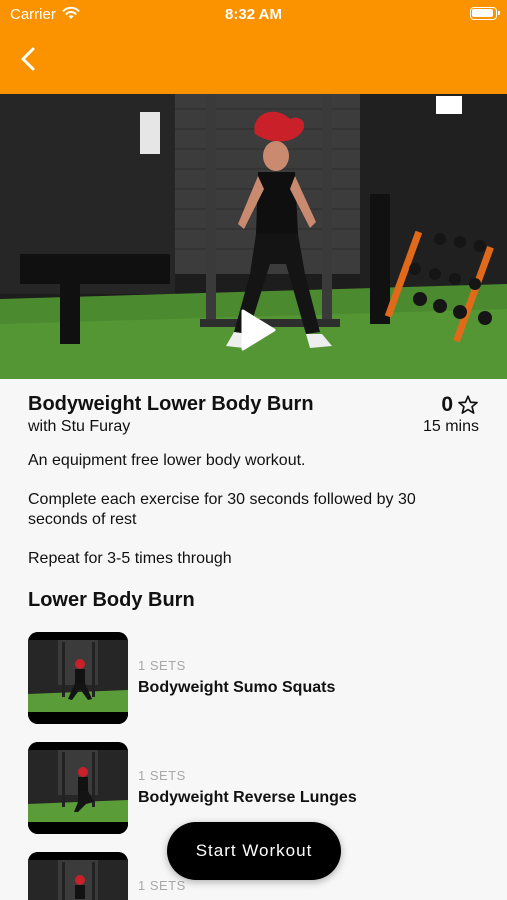  Describe the element at coordinates (253, 788) in the screenshot. I see `exercise-item: 1 SETS Bodyweight Reverse Lunges` at that location.